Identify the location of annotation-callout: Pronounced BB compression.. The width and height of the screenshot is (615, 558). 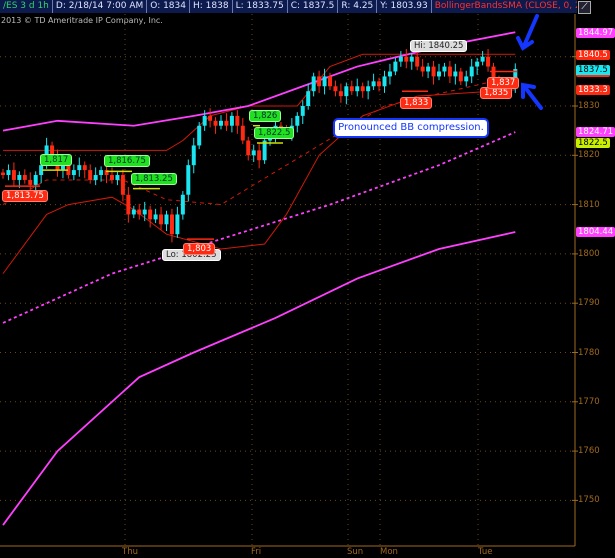
(411, 128).